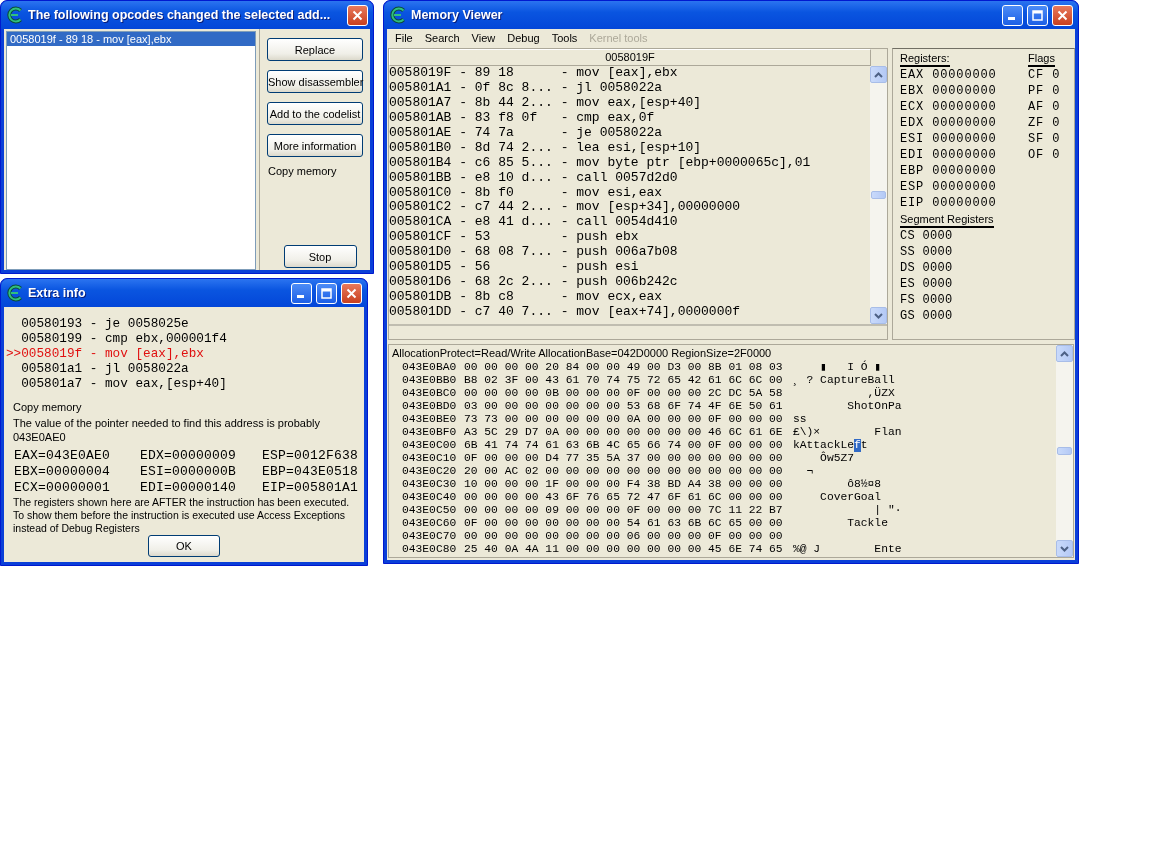 The height and width of the screenshot is (863, 1149). I want to click on flag-value: CF 0, so click(1045, 75).